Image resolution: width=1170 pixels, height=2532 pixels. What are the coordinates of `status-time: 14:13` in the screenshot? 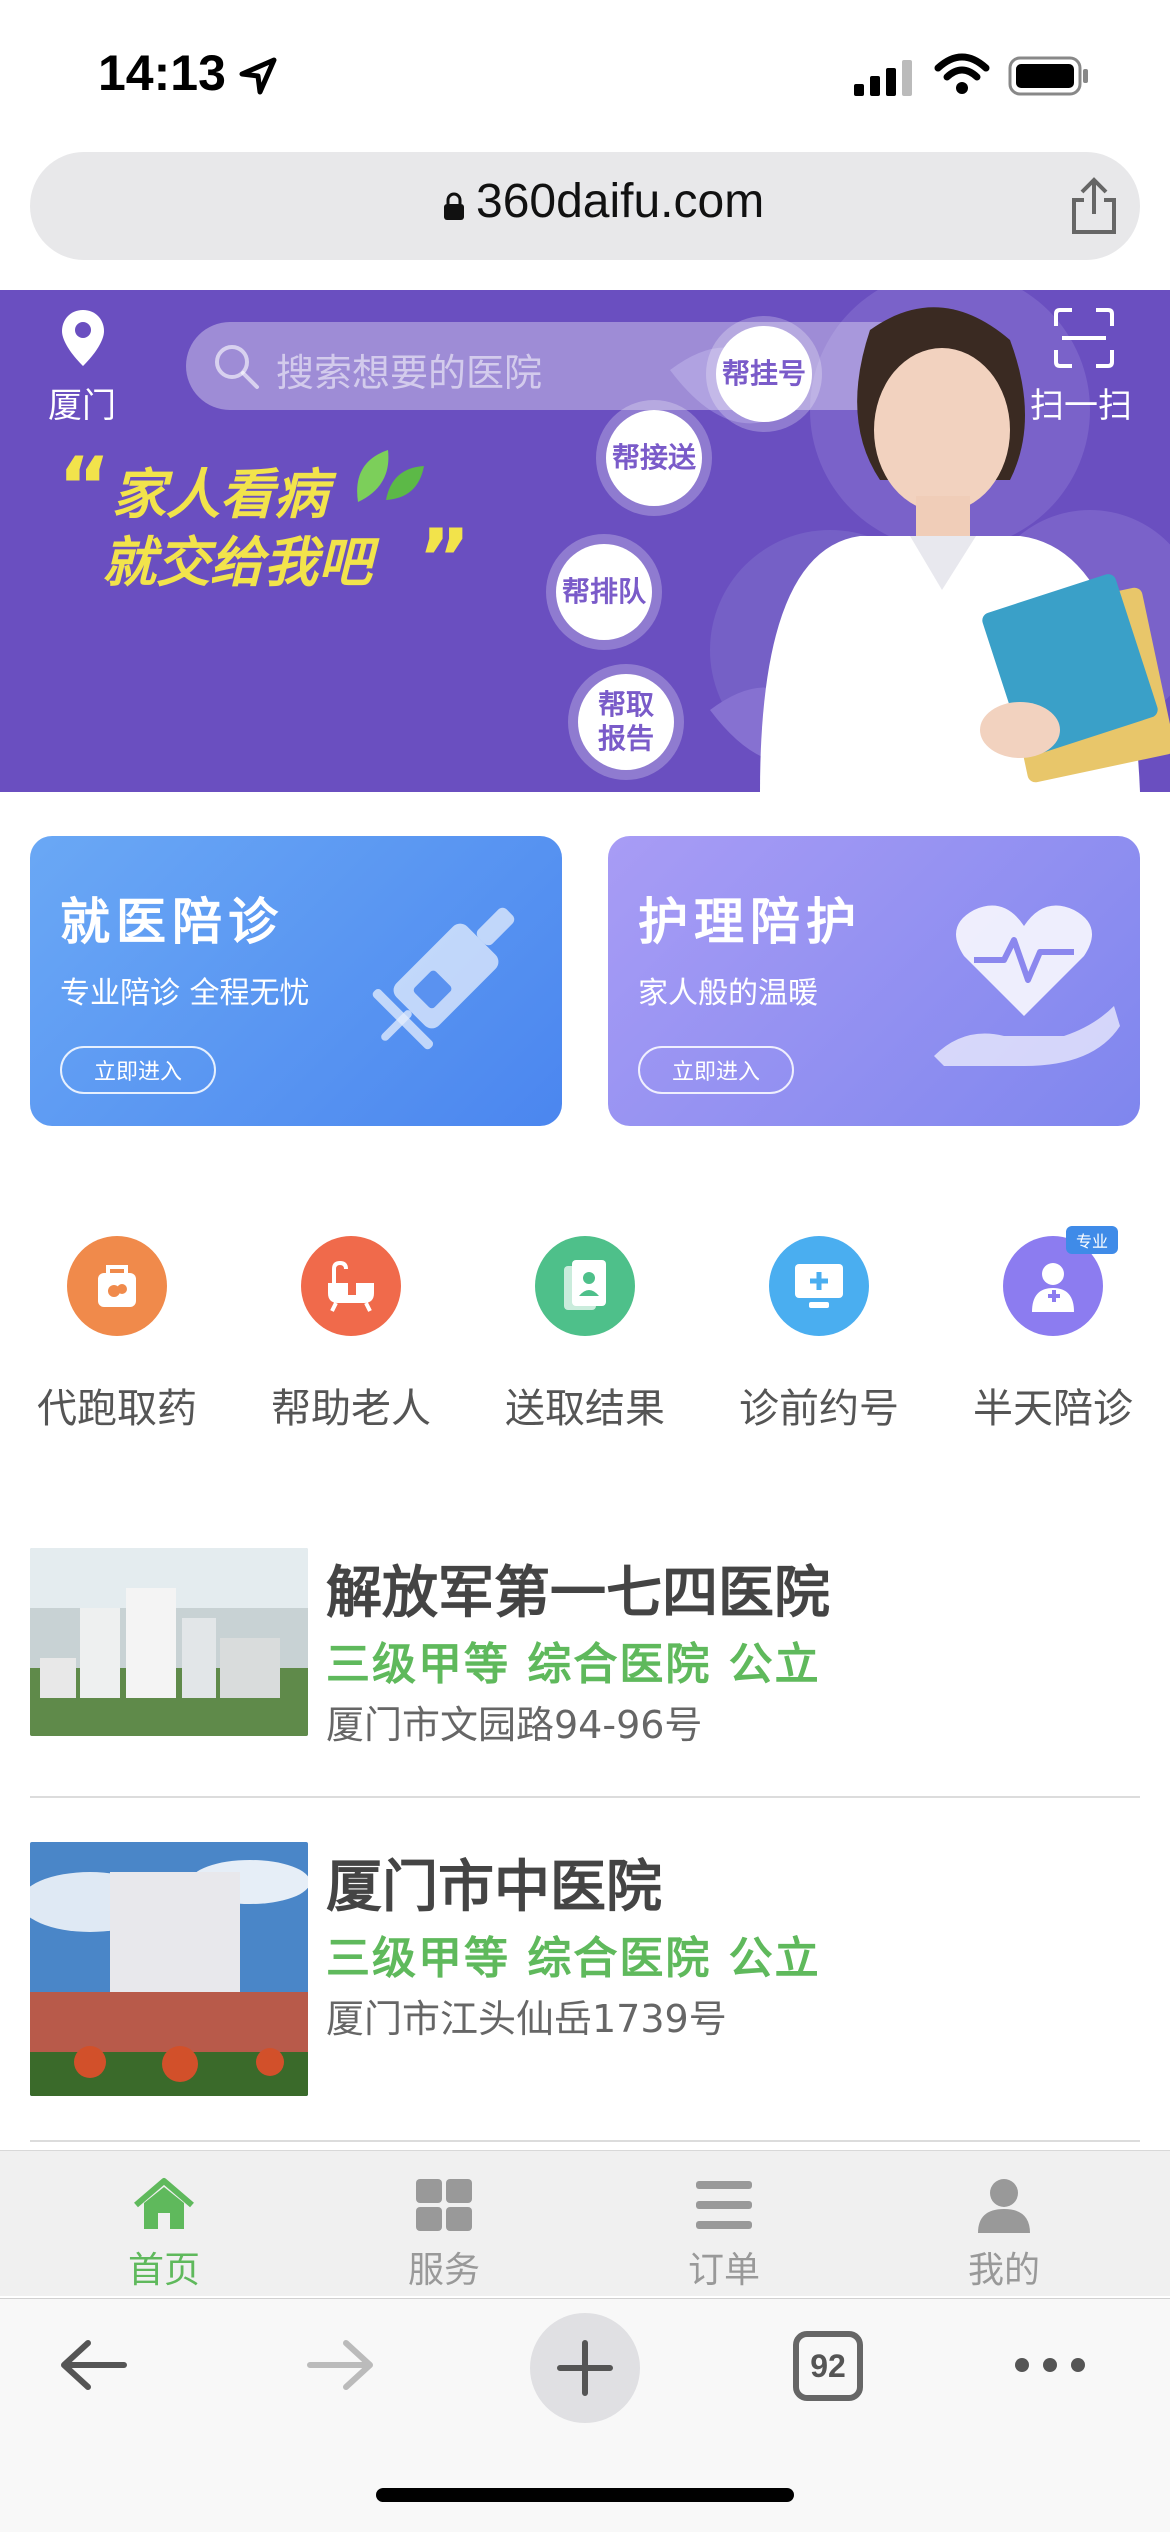 It's located at (162, 73).